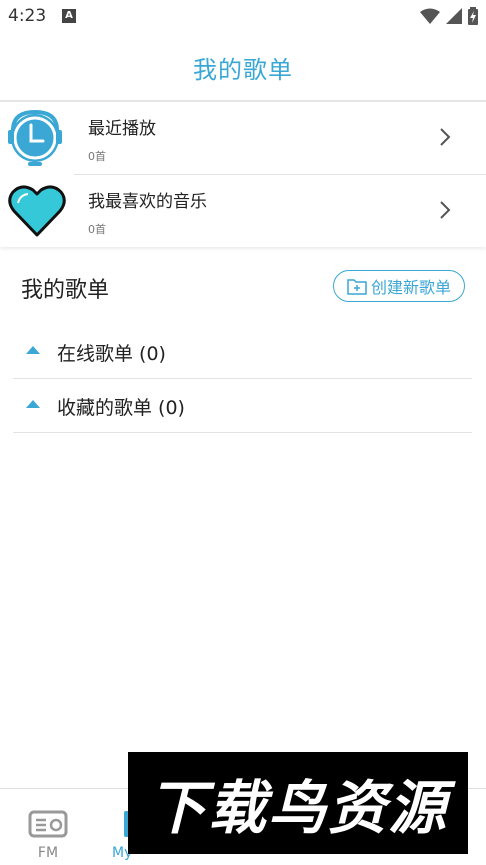  I want to click on section-title: 我的歌单, so click(65, 290).